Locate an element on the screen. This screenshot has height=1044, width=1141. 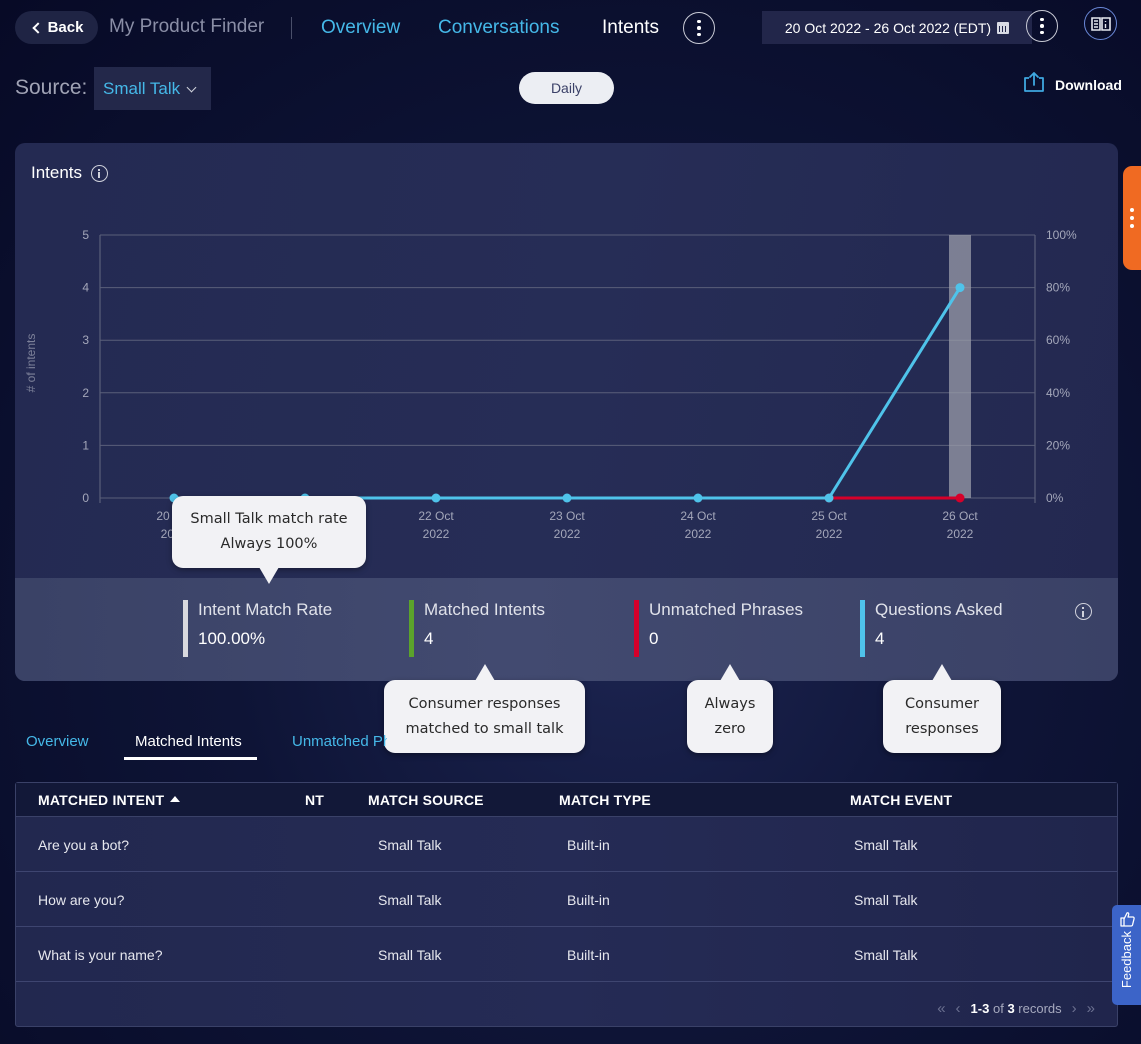
metric-value: 100.00% is located at coordinates (232, 638).